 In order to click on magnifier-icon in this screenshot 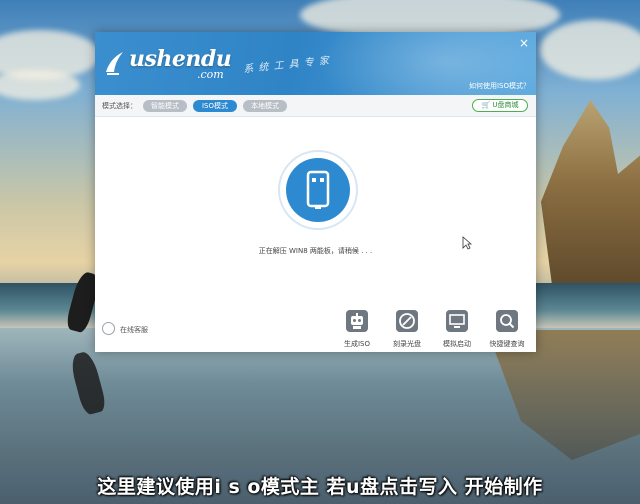, I will do `click(507, 321)`.